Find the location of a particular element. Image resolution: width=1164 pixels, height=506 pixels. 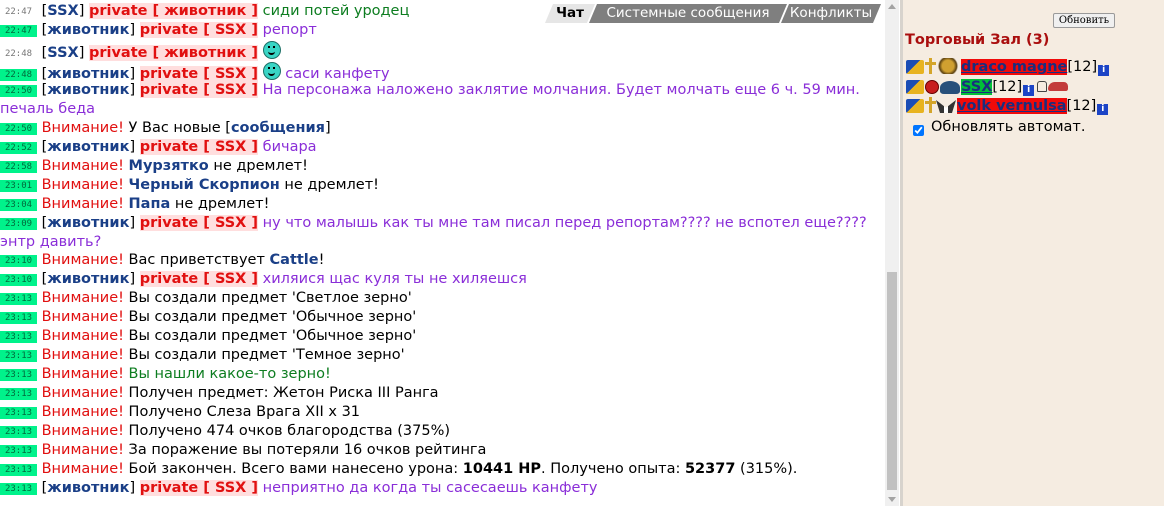

tab-conflicts: Конфликты is located at coordinates (831, 13).